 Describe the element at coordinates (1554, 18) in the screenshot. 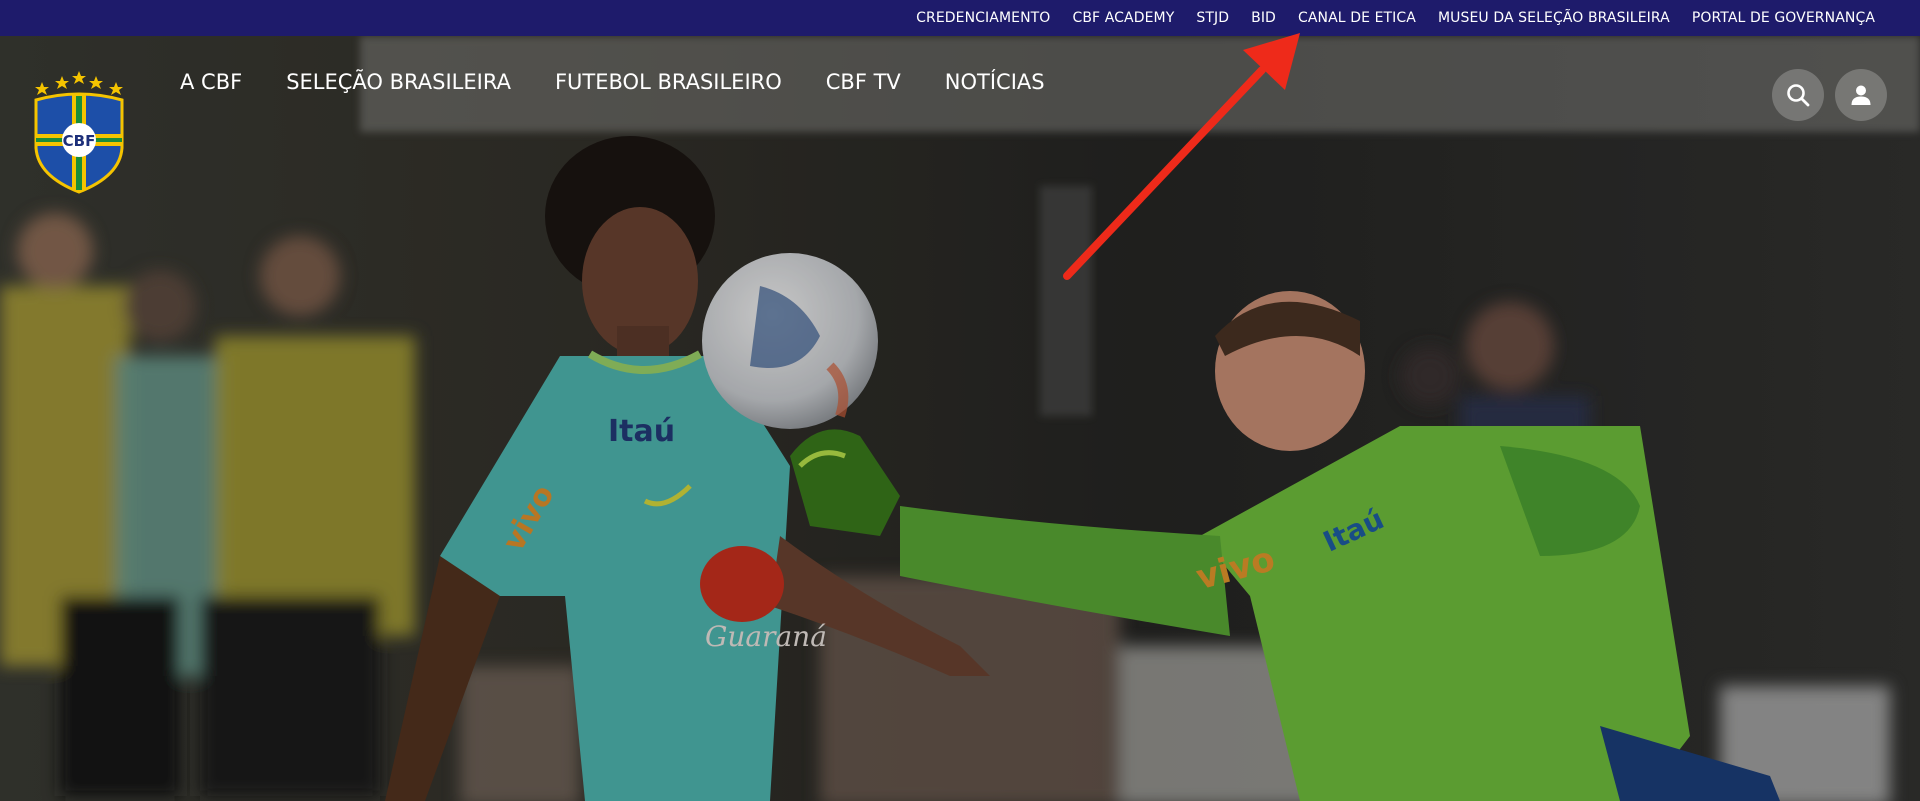

I see `top-link-museu: MUSEU DA SELEÇÃO BRASILEIRA` at that location.